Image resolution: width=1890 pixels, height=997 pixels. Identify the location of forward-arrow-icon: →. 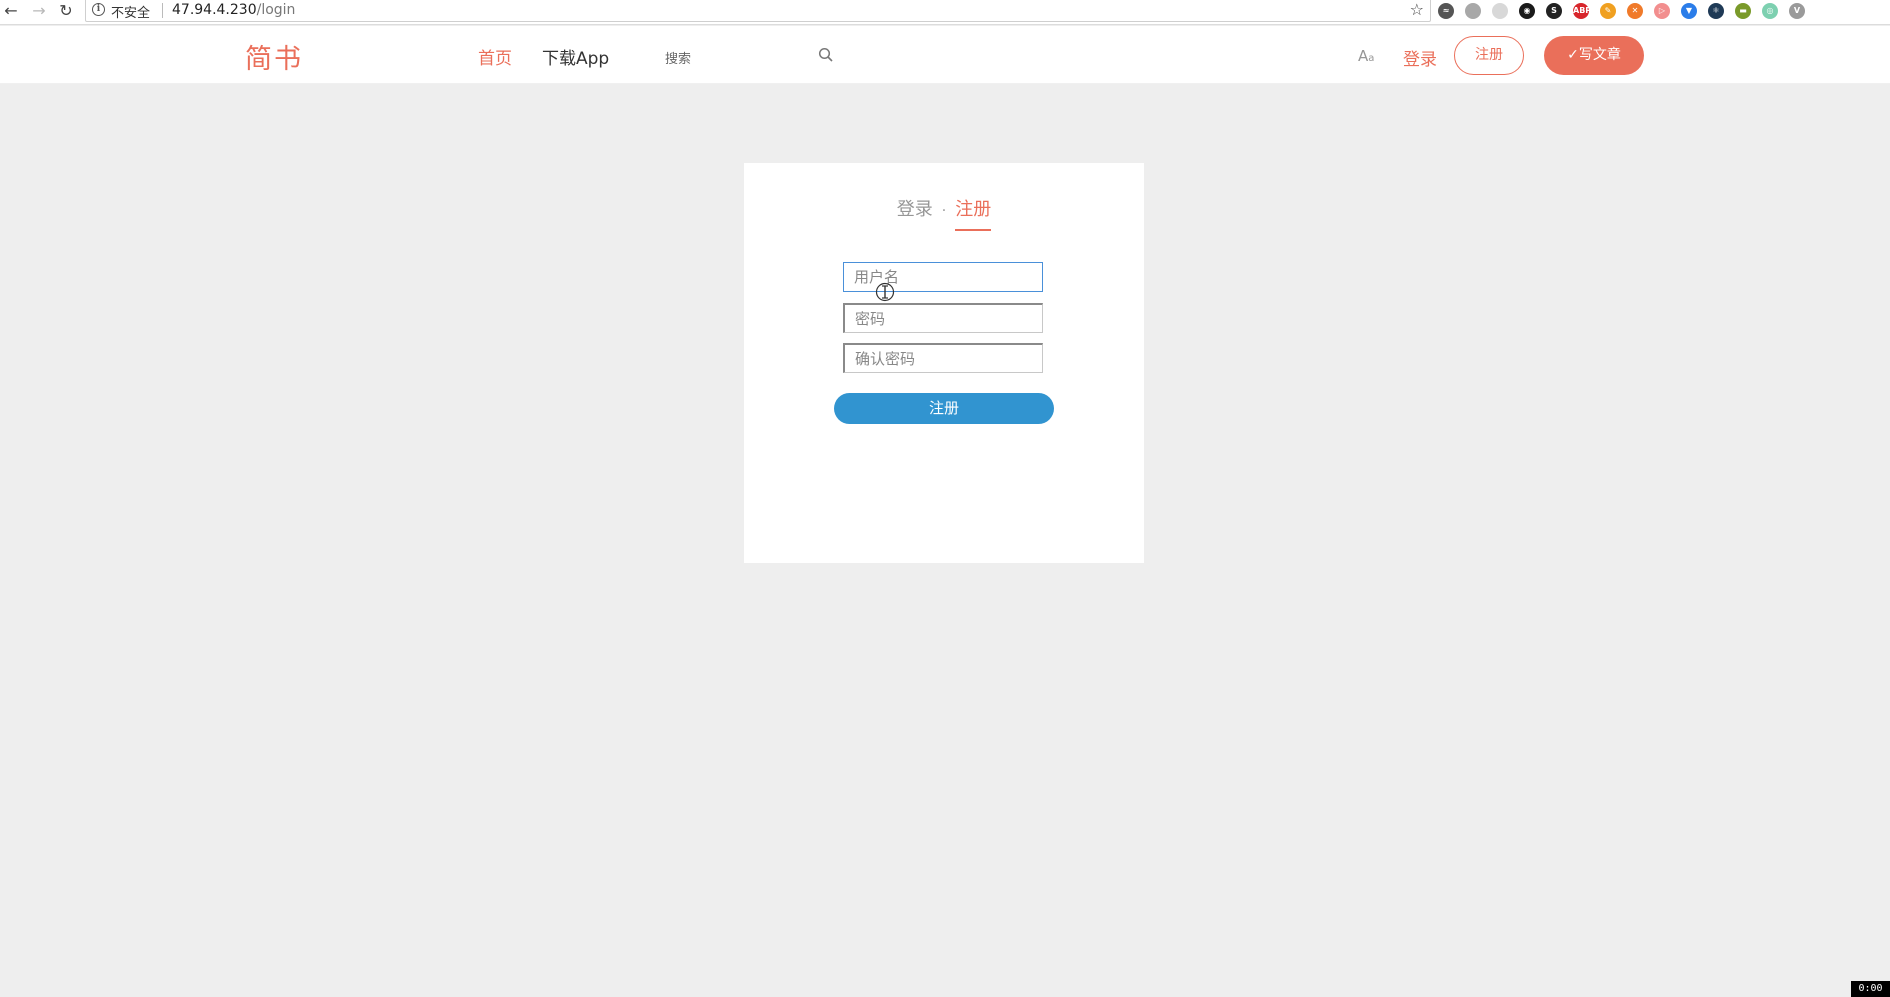
(39, 11).